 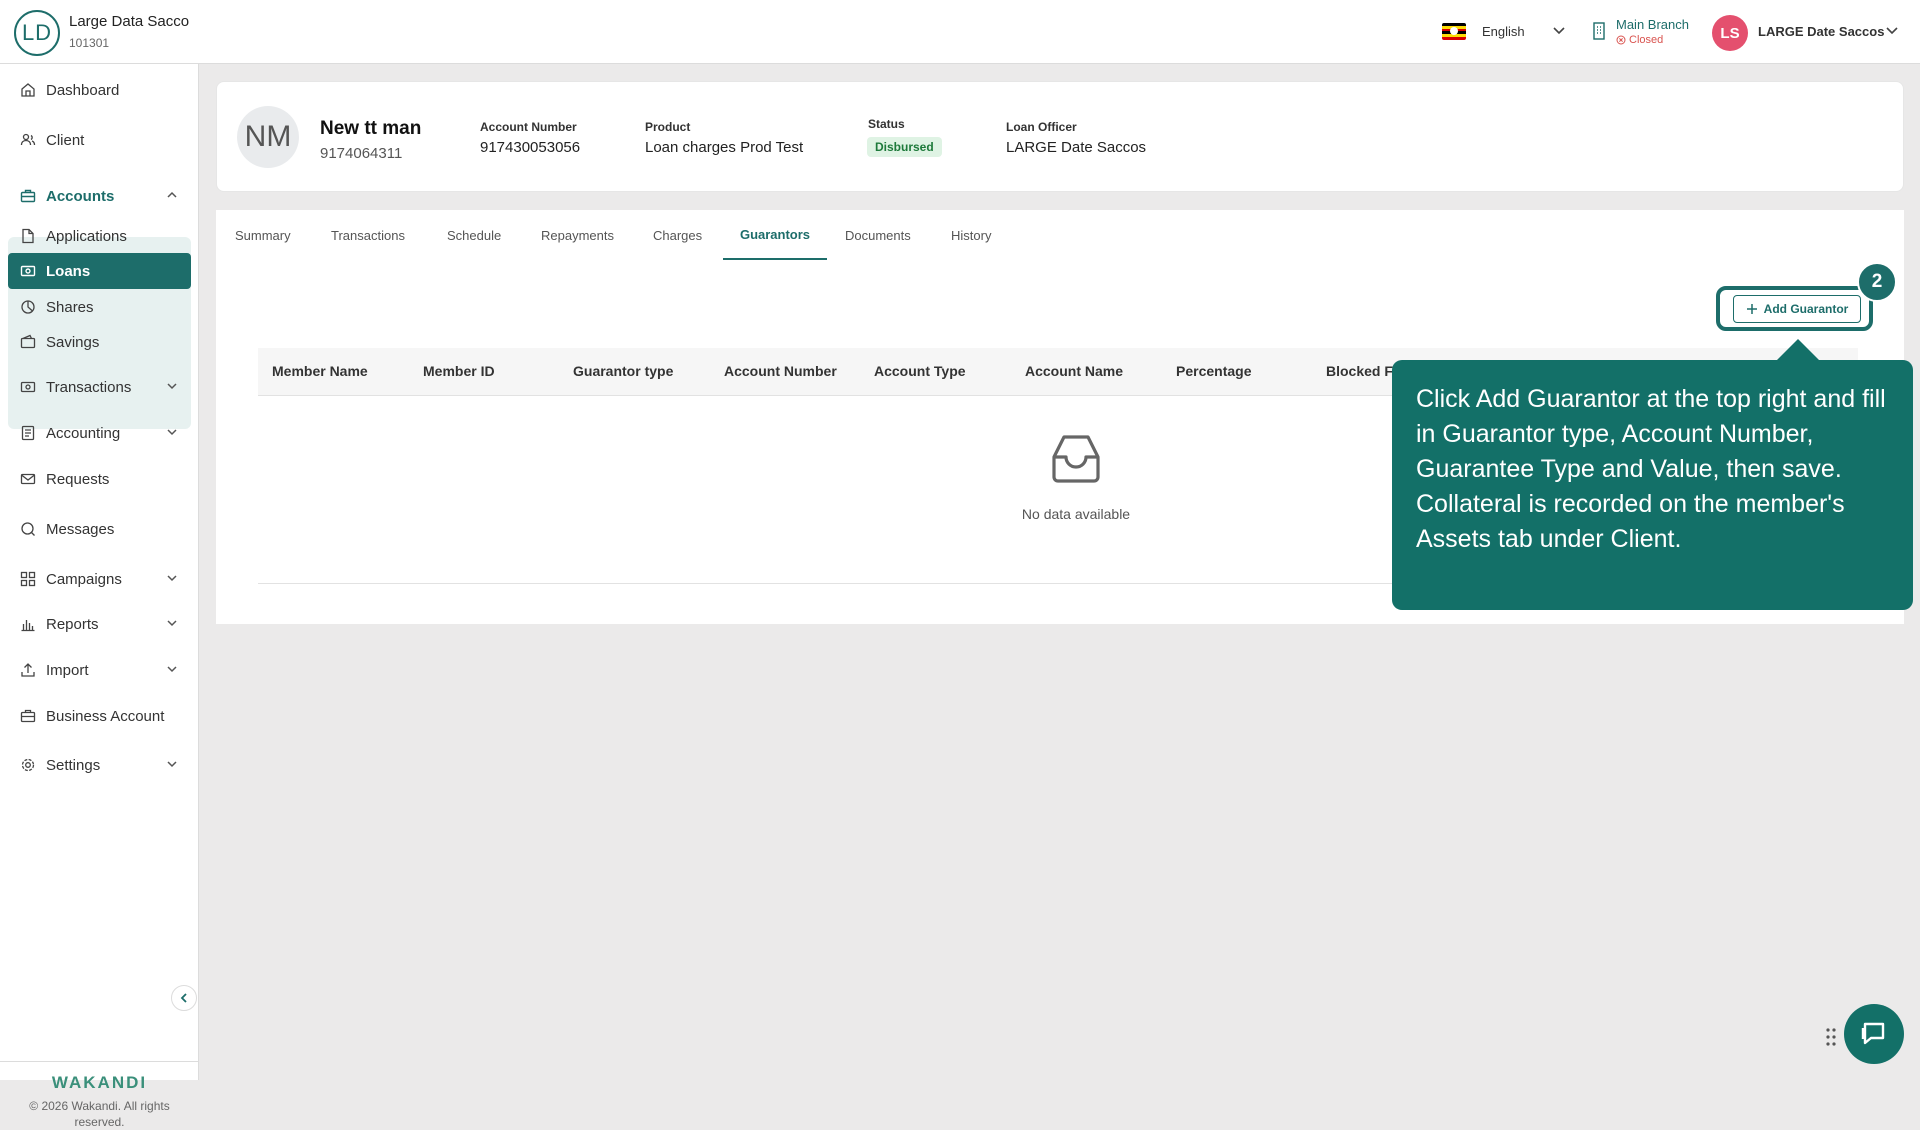 I want to click on ledger-icon, so click(x=28, y=433).